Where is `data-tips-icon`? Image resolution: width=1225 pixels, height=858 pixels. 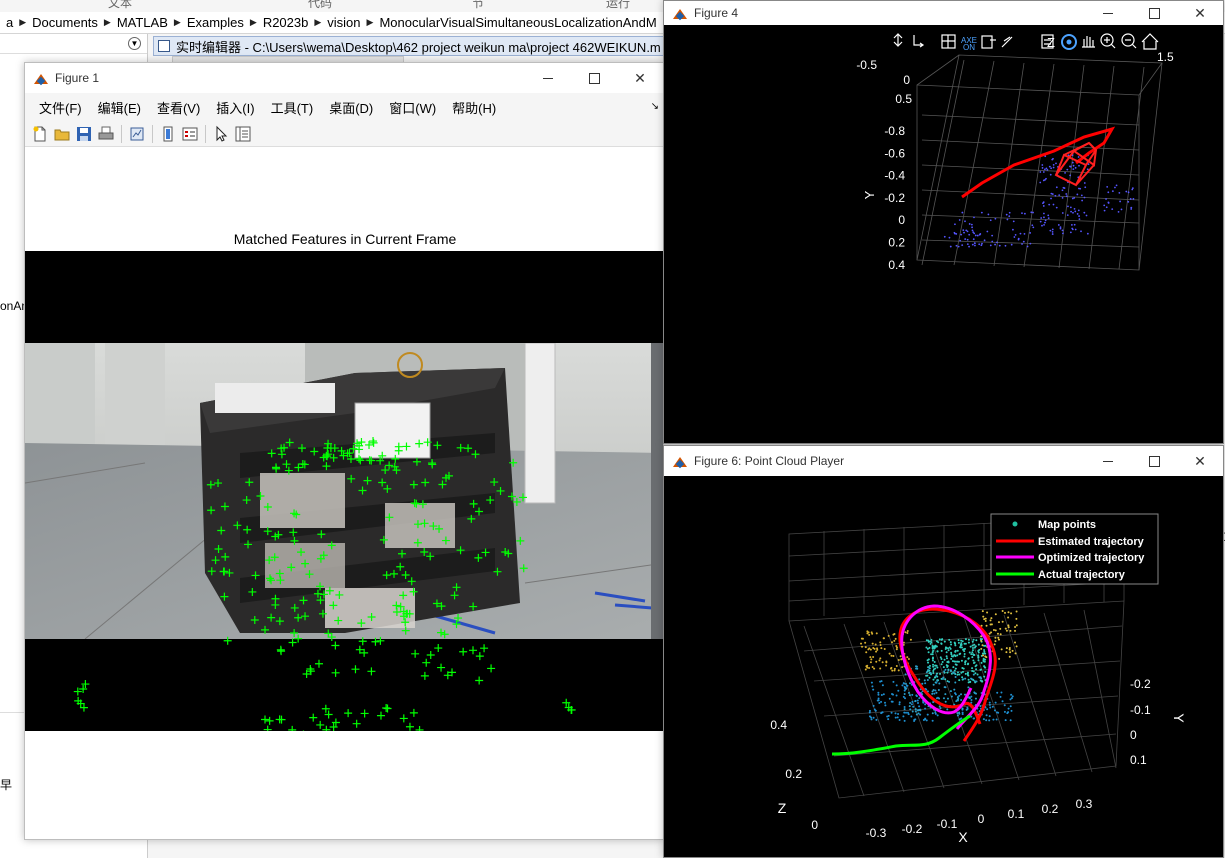
data-tips-icon is located at coordinates (898, 40).